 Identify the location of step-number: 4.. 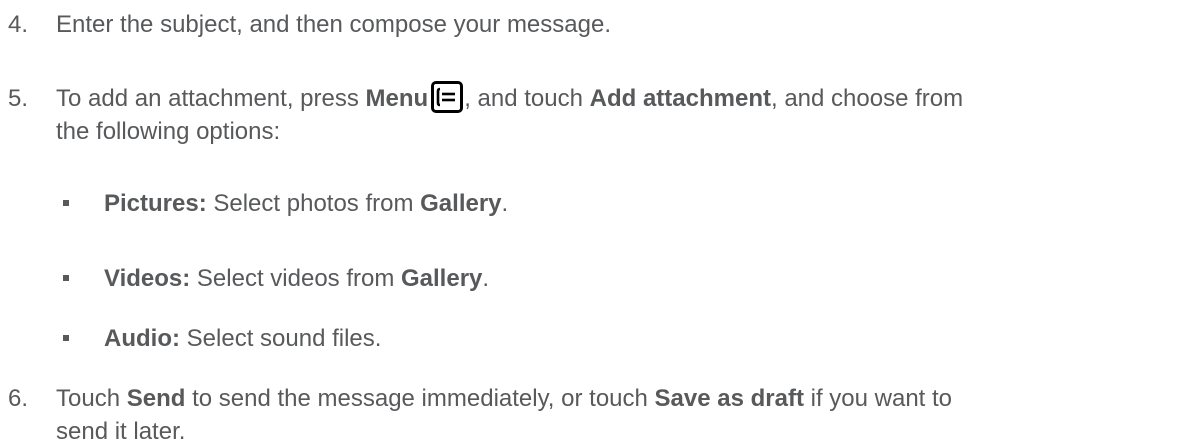
(18, 24).